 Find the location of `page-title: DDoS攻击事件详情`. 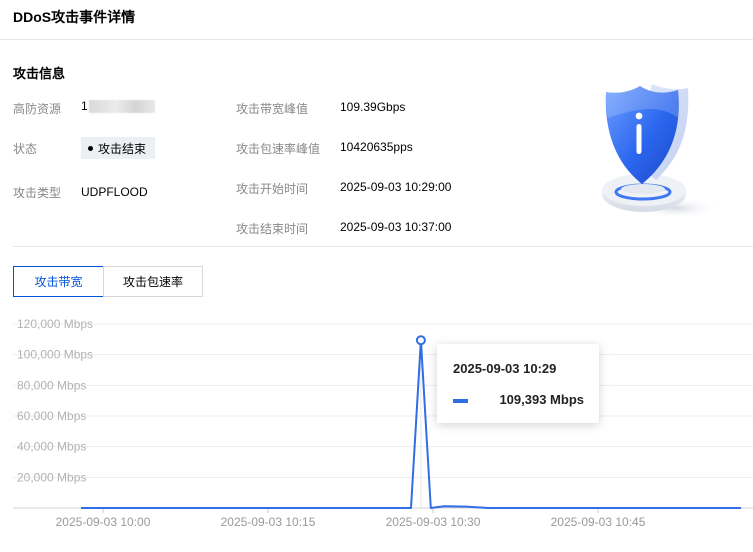

page-title: DDoS攻击事件详情 is located at coordinates (74, 17).